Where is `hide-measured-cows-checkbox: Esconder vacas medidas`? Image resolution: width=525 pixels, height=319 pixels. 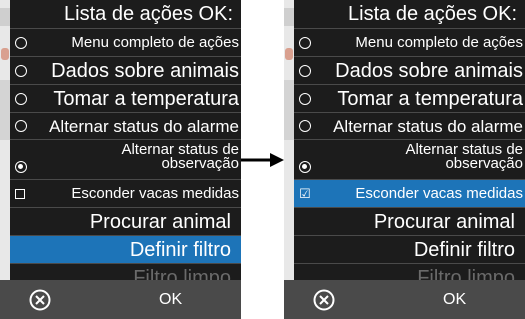
hide-measured-cows-checkbox: Esconder vacas medidas is located at coordinates (125, 193).